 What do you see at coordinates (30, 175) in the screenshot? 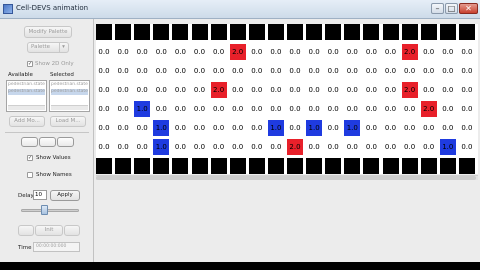
I see `show-names-checkbox` at bounding box center [30, 175].